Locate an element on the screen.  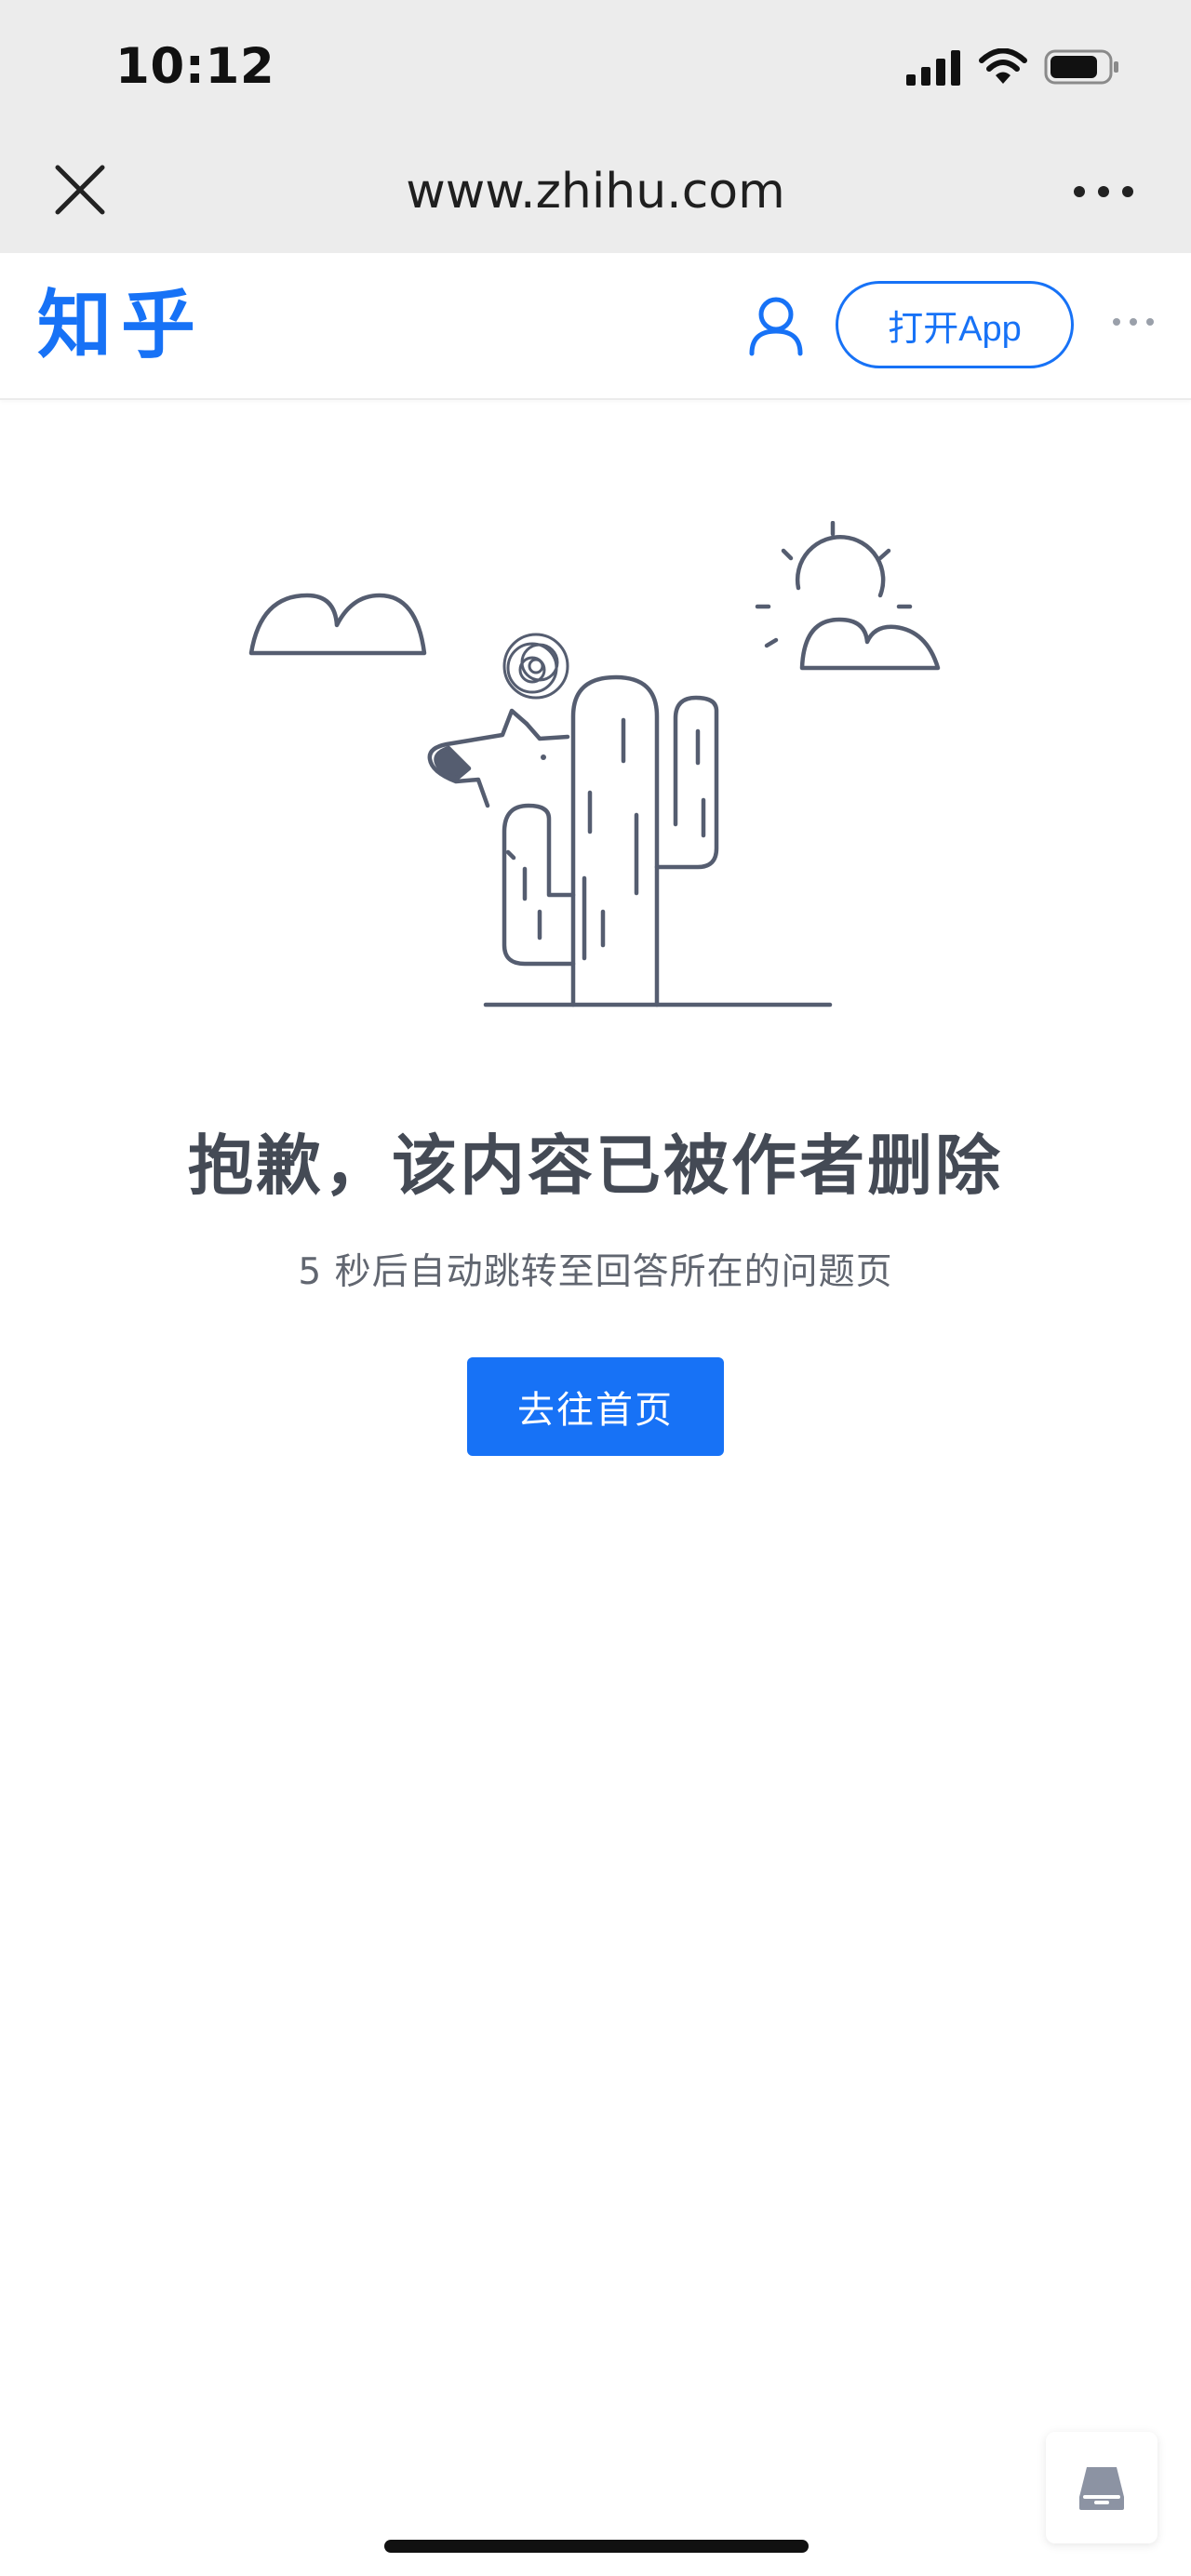
deleted-content-title: 抱歉，该内容已被作者删除 is located at coordinates (595, 1166).